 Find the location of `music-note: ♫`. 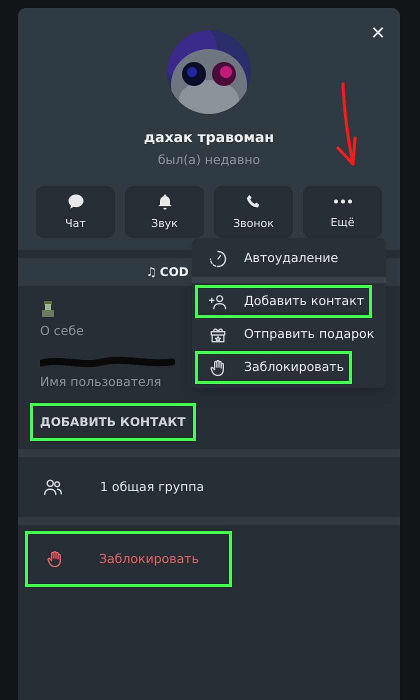

music-note: ♫ is located at coordinates (151, 272).